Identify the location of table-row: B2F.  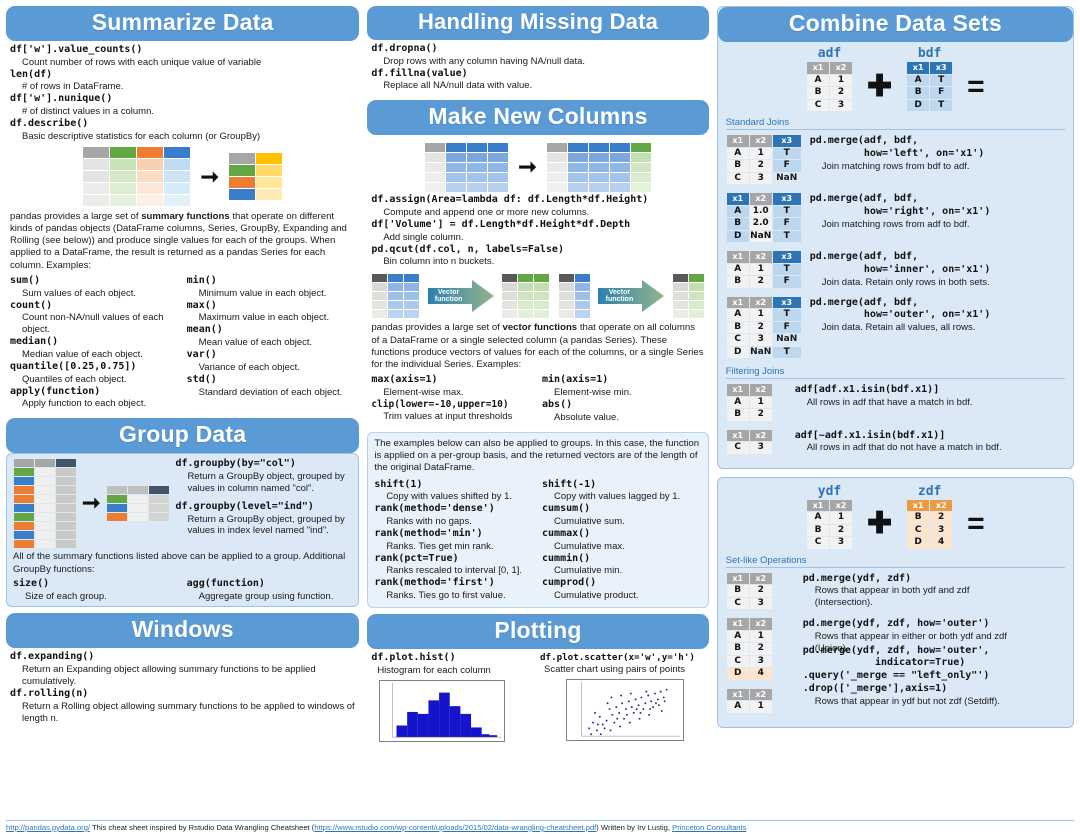
(763, 327).